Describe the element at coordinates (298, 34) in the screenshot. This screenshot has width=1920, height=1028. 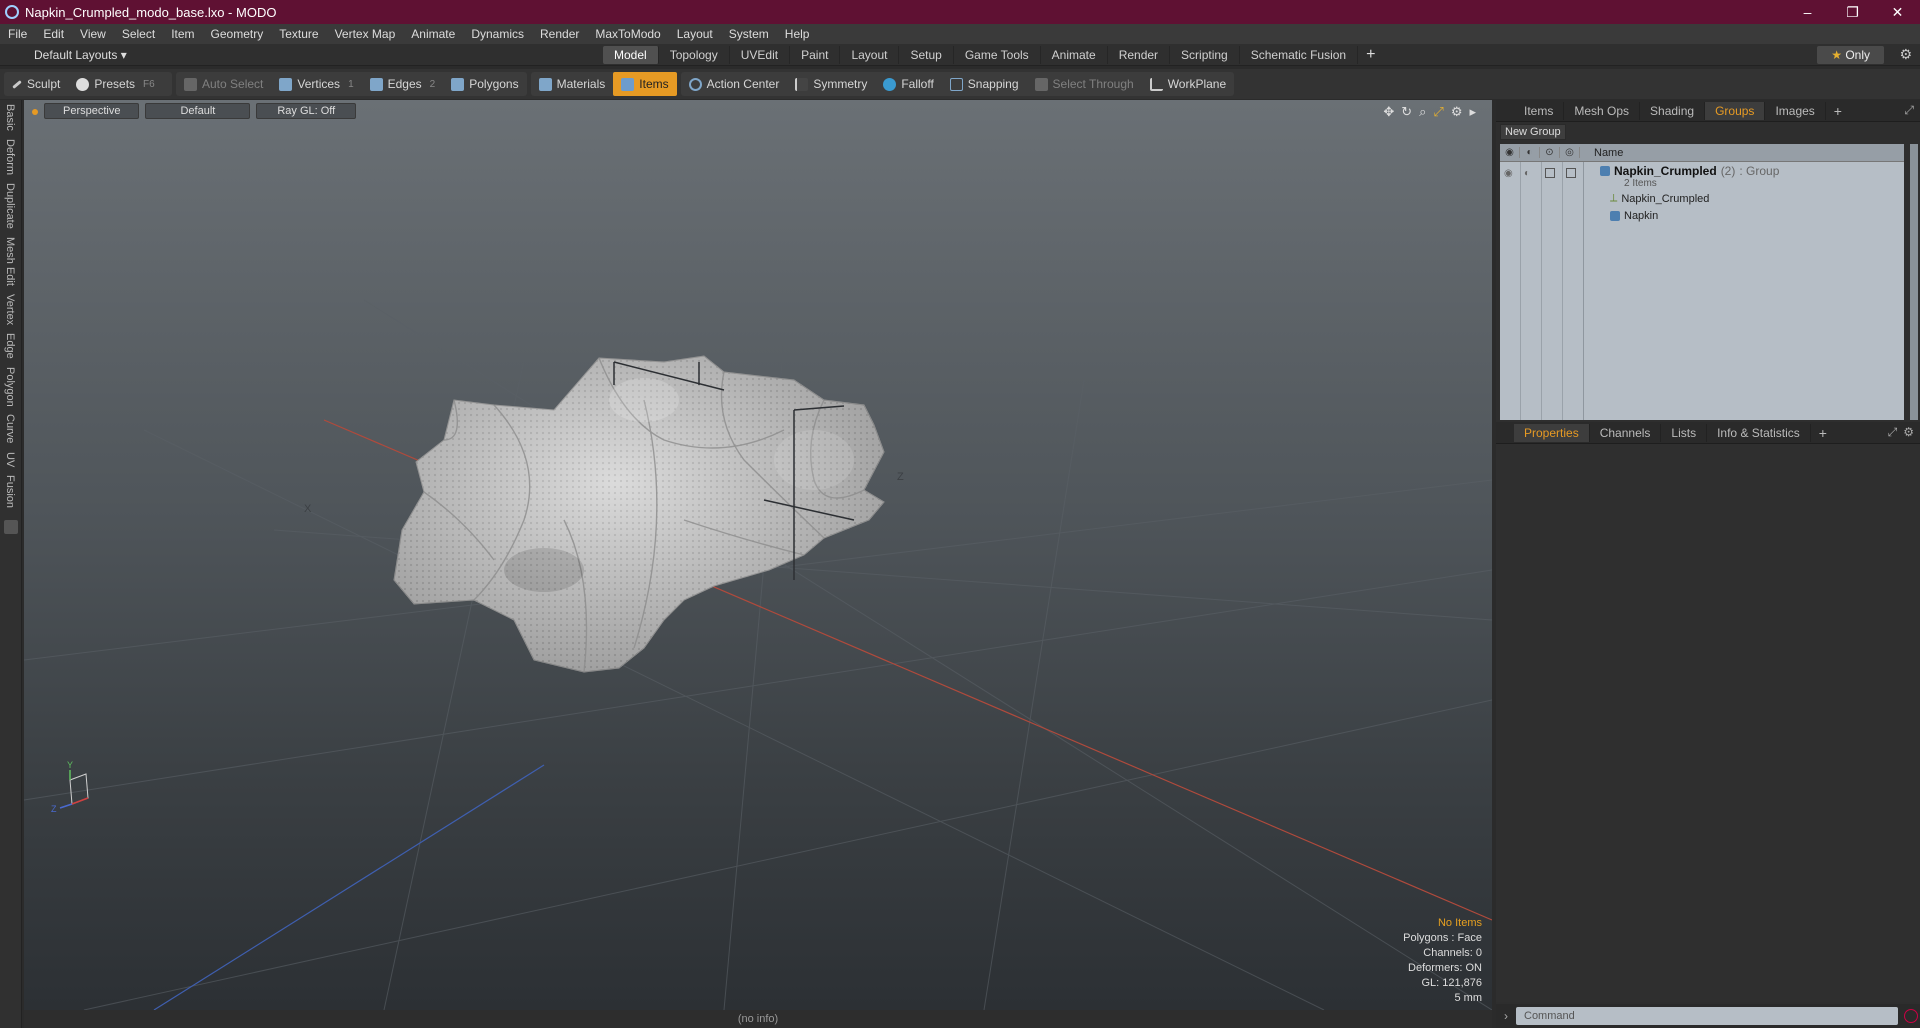
I see `menu-texture: Texture` at that location.